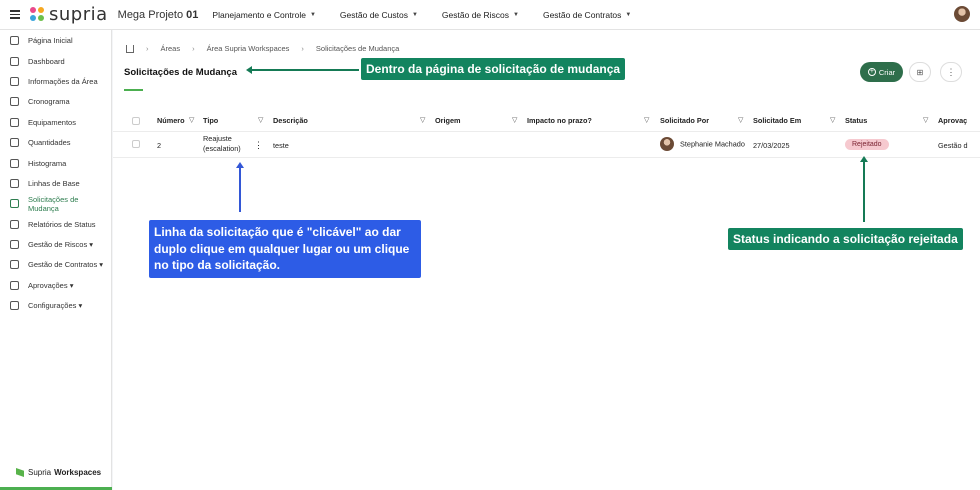 This screenshot has height=490, width=980. I want to click on nav-riscos: Gestão de Riscos ▼, so click(480, 15).